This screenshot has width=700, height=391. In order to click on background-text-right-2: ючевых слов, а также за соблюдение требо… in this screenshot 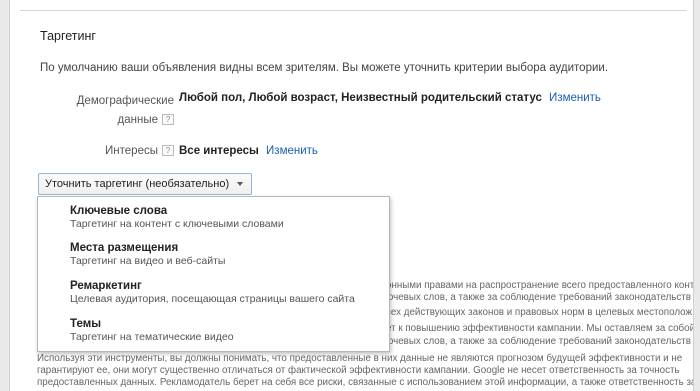, I will do `click(538, 297)`.